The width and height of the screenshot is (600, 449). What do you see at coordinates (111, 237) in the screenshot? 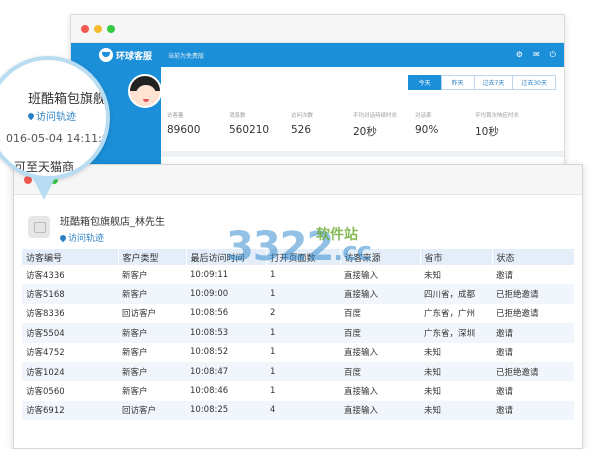
I see `visit-trail-link: 访问轨迹` at bounding box center [111, 237].